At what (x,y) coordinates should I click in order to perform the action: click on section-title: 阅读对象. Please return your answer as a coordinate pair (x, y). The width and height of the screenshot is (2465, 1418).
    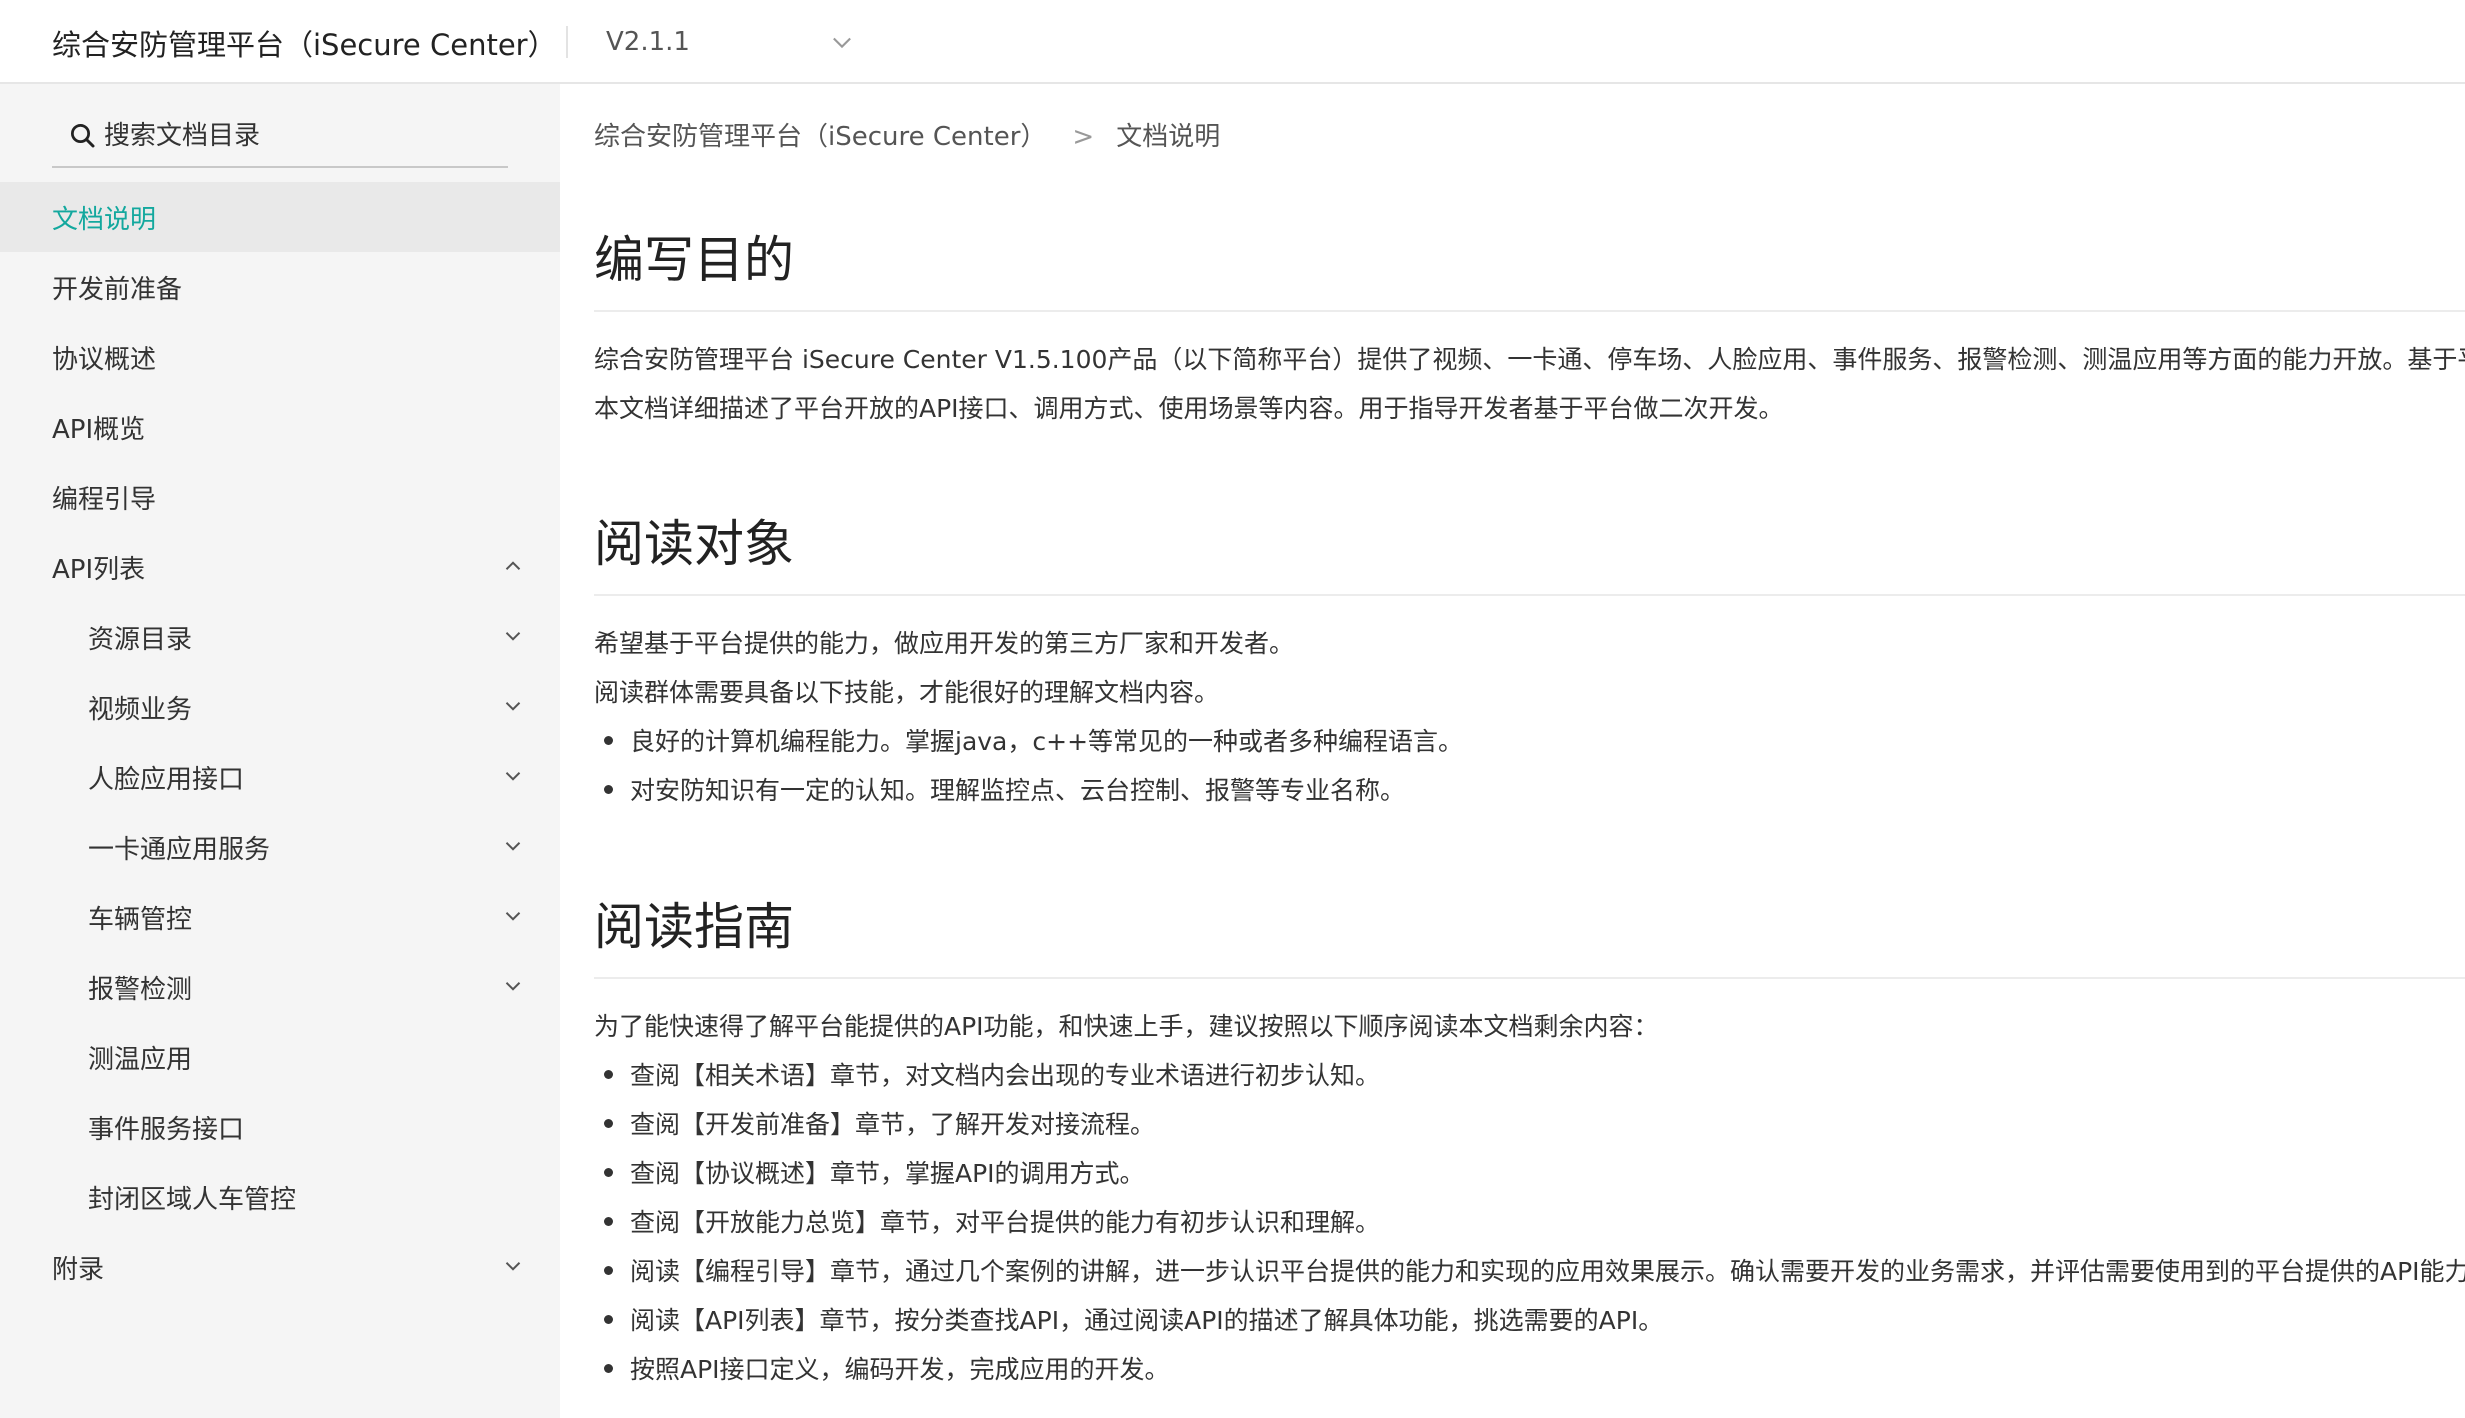
    Looking at the image, I should click on (694, 544).